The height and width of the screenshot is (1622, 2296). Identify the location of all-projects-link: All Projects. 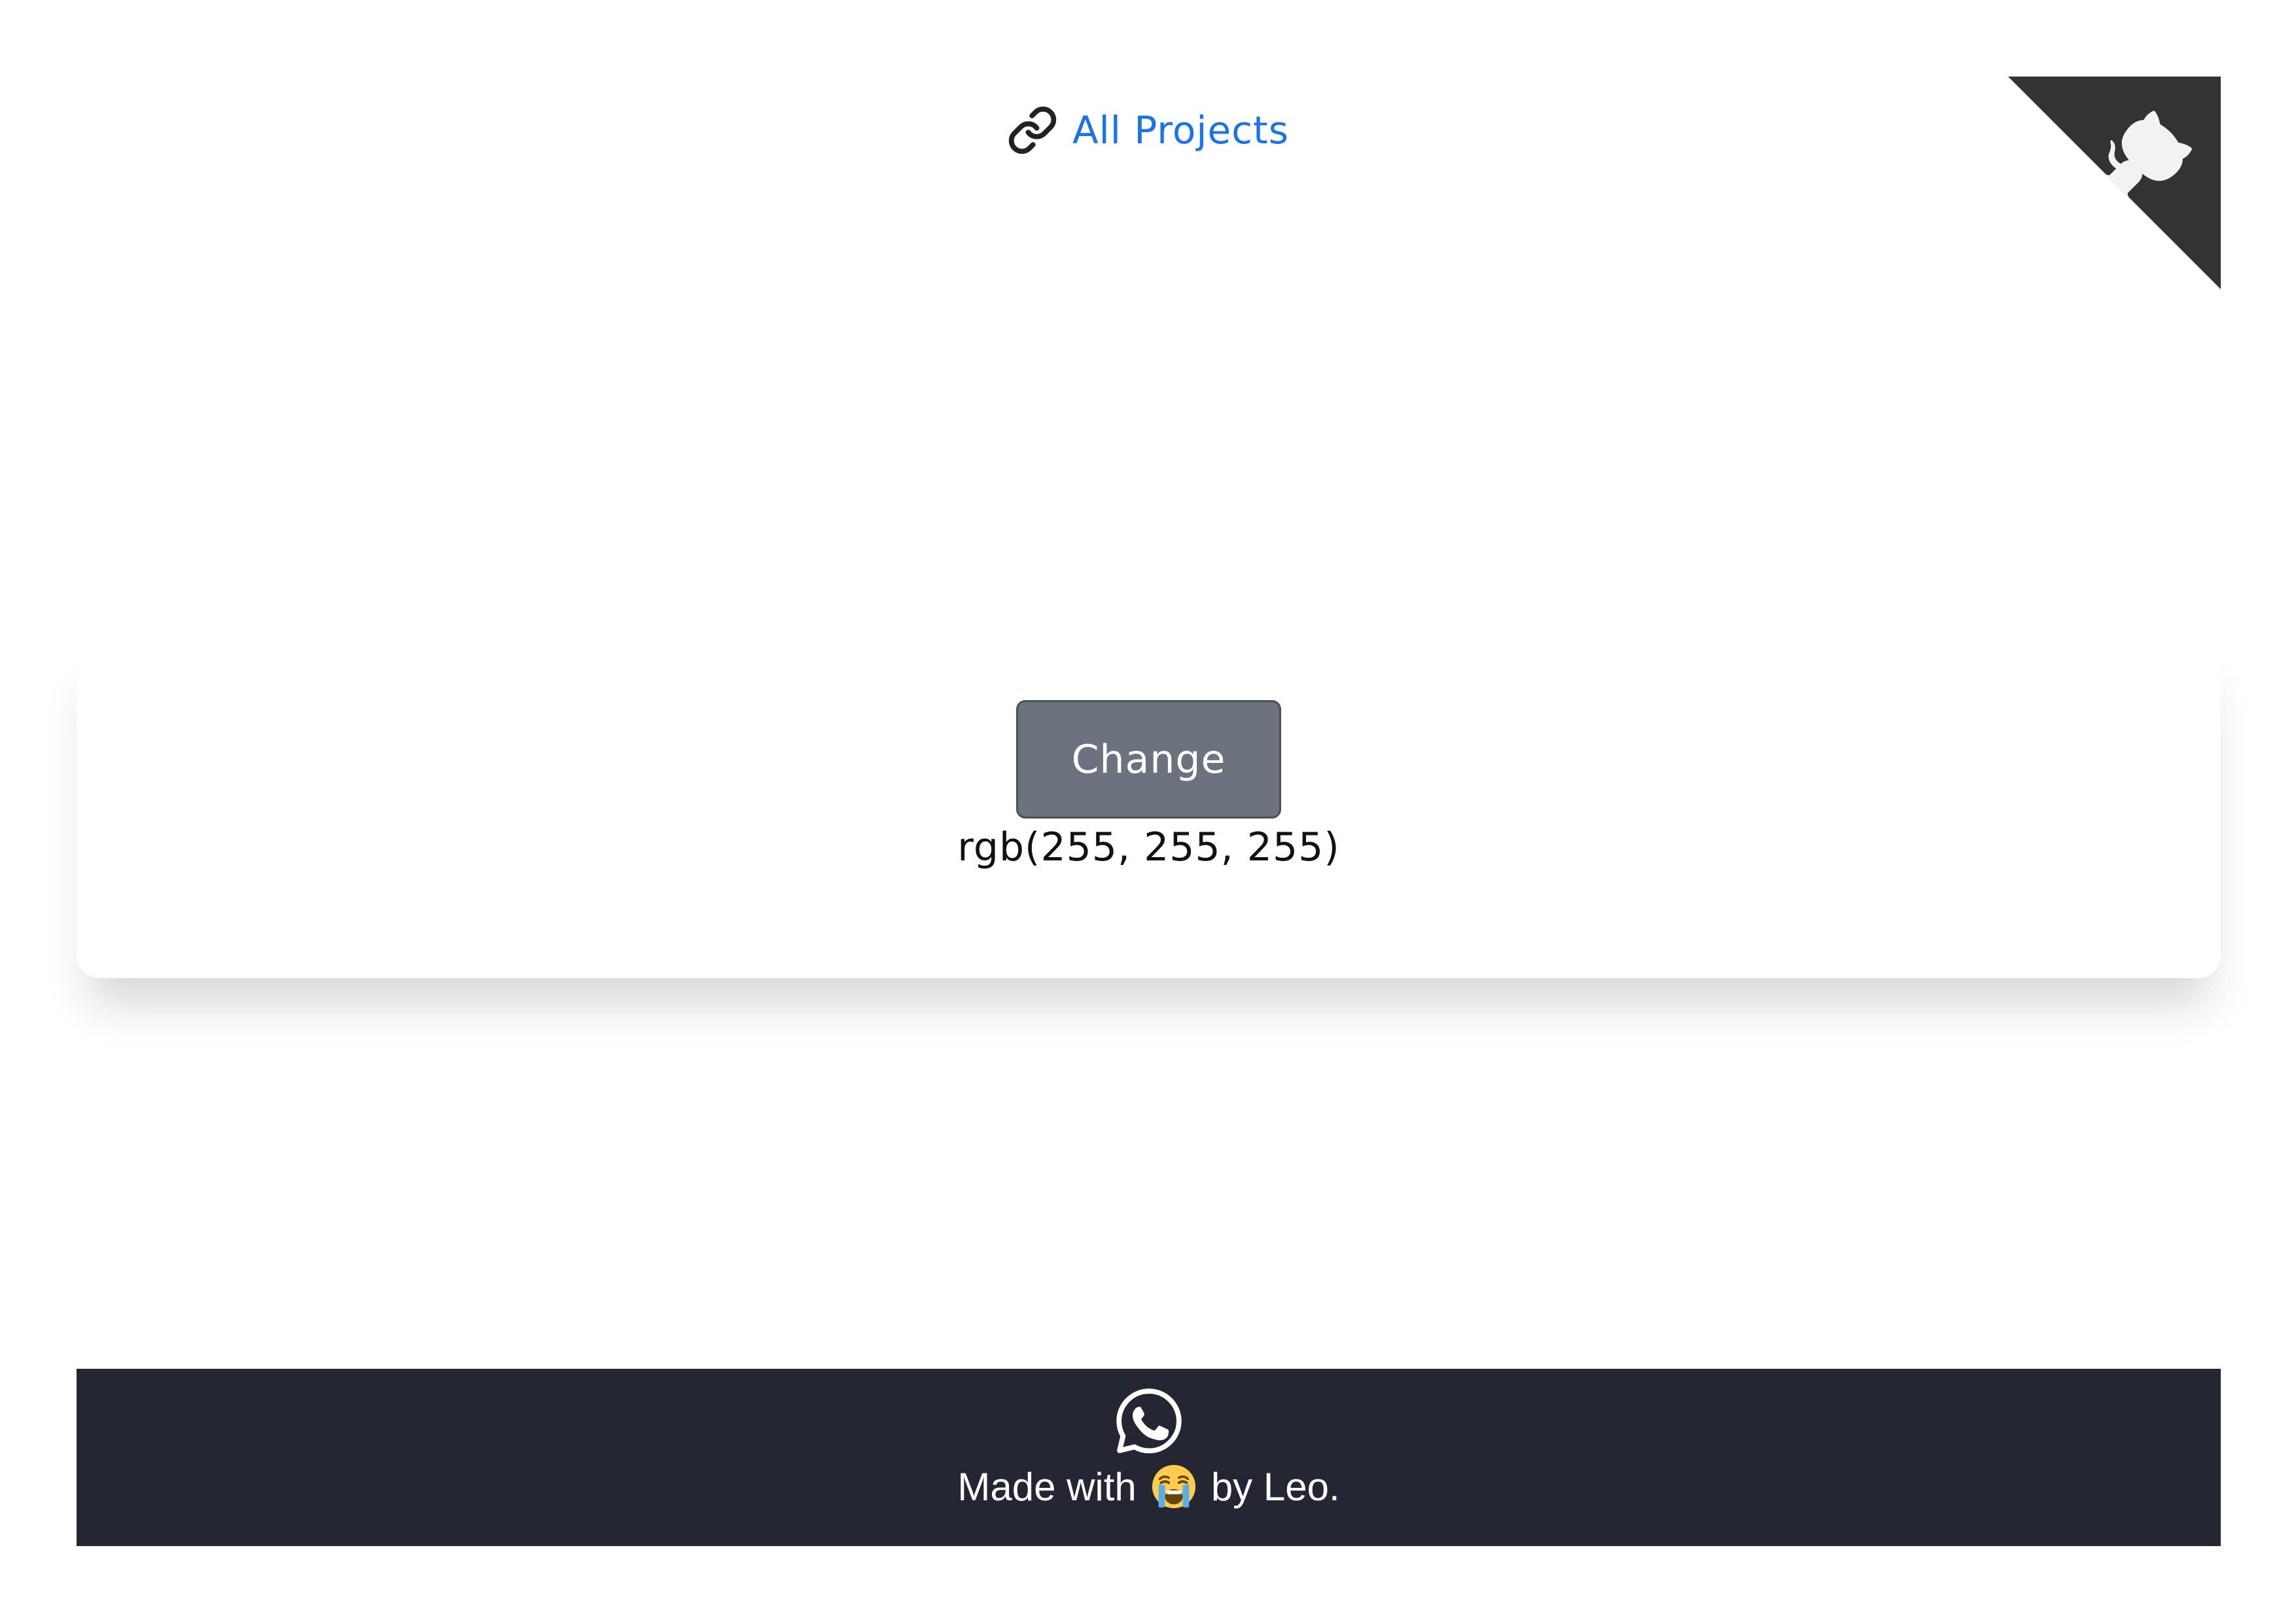
(1148, 130).